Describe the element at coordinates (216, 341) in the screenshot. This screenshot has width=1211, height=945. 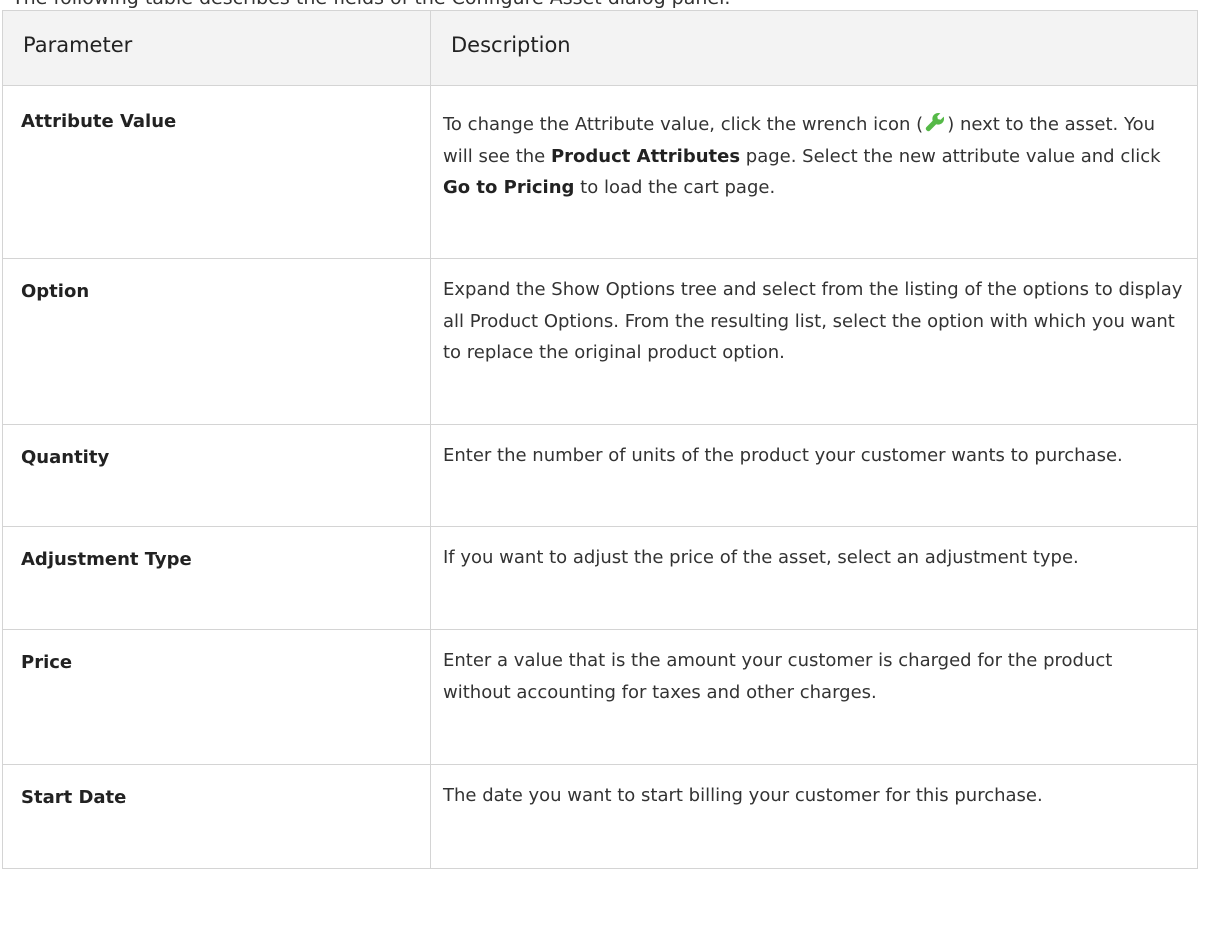
I see `parameter-cell: Option` at that location.